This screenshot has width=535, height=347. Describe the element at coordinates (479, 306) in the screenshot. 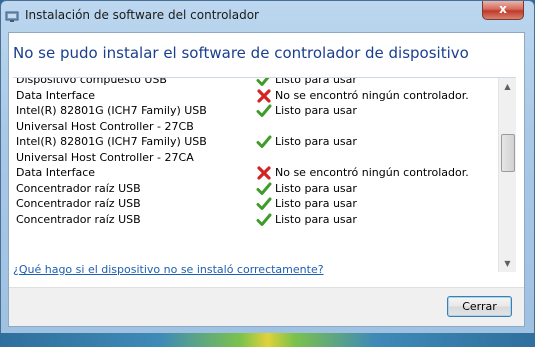

I see `cerrar-button: Cerrar` at that location.